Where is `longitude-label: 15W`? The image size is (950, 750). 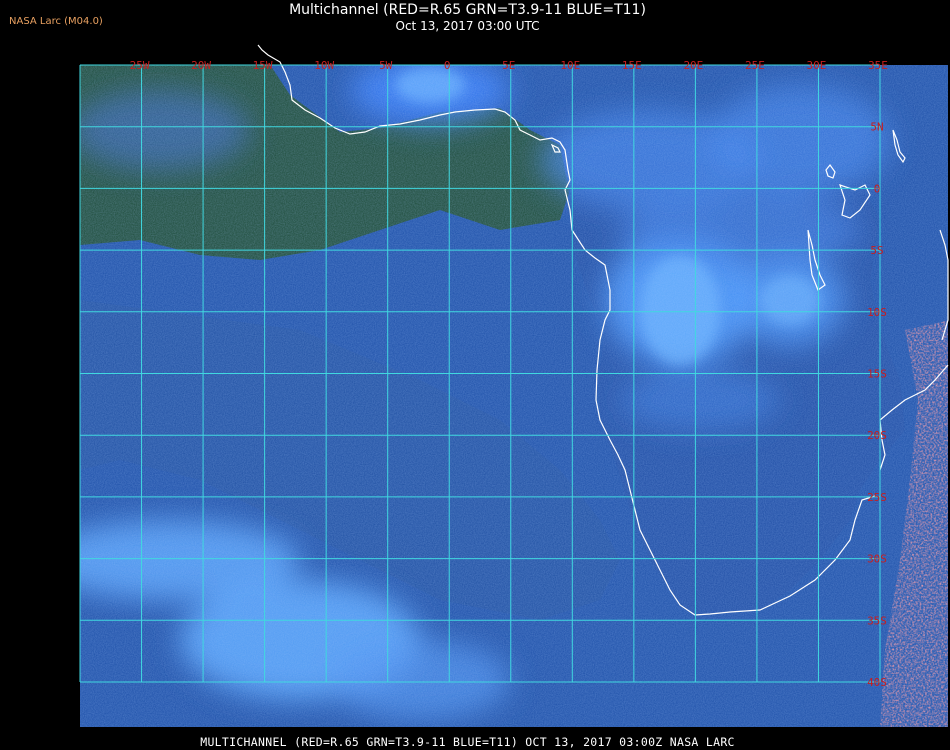
longitude-label: 15W is located at coordinates (263, 65).